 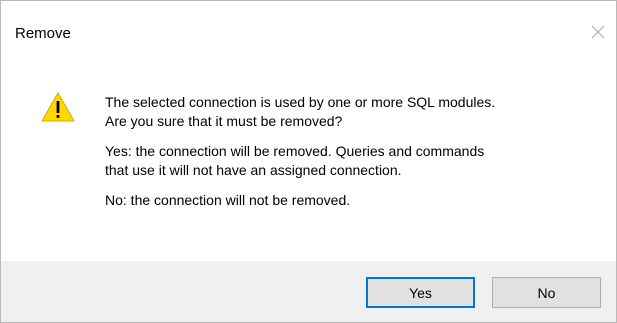 I want to click on message-no-explanation: No: the connection will not be removed., so click(x=228, y=200).